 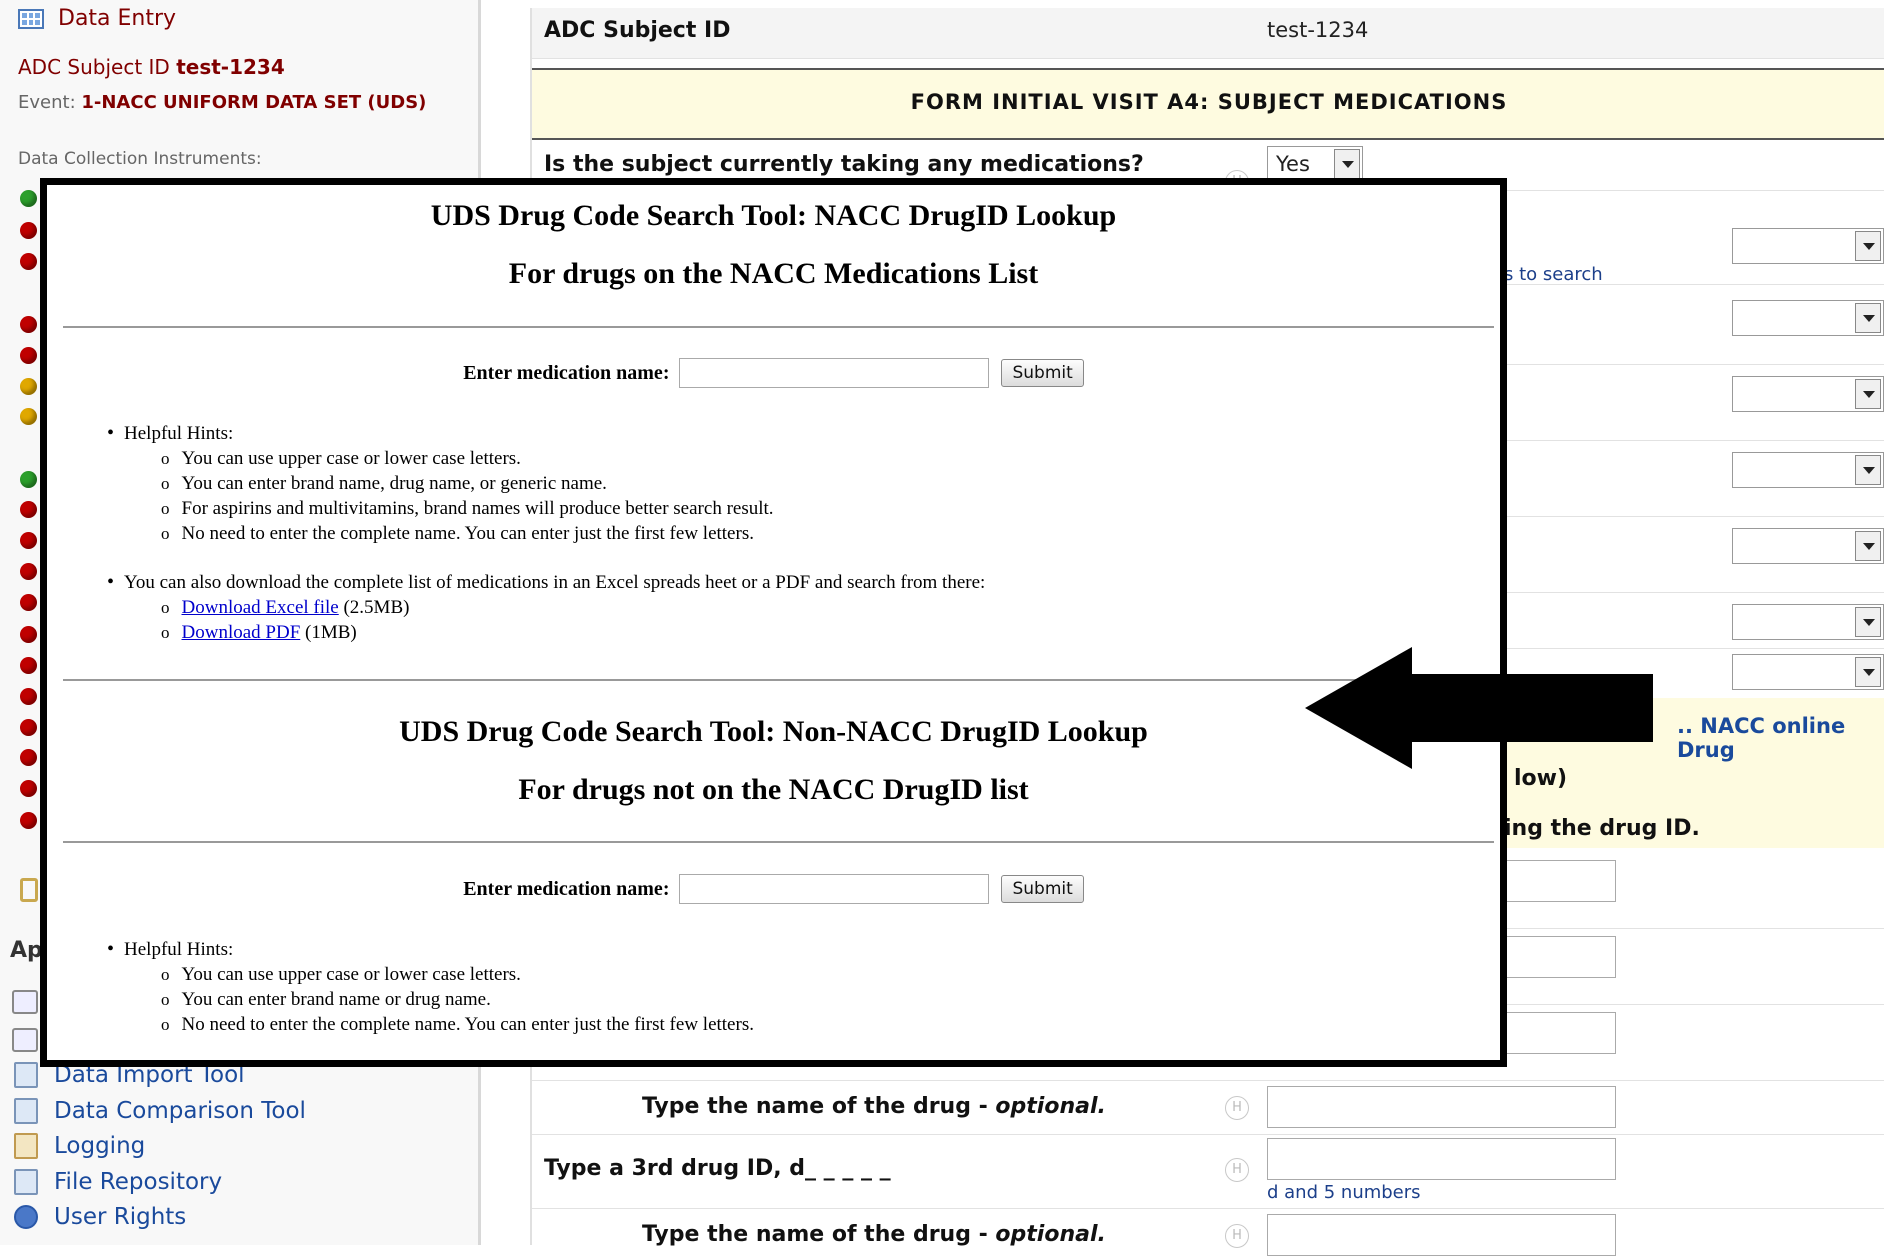 I want to click on non-nacc-submit-button: Submit, so click(x=1042, y=889).